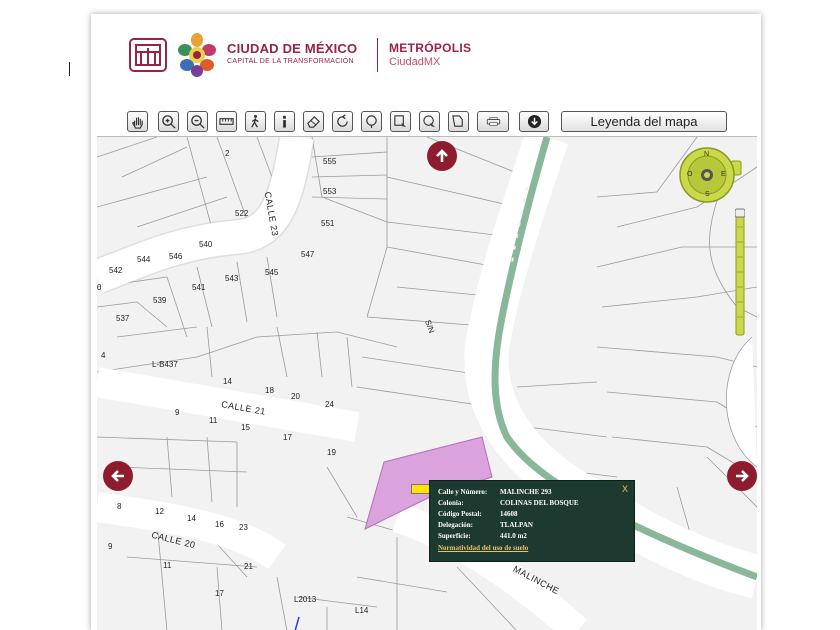  What do you see at coordinates (199, 287) in the screenshot?
I see `parcel-label: 541` at bounding box center [199, 287].